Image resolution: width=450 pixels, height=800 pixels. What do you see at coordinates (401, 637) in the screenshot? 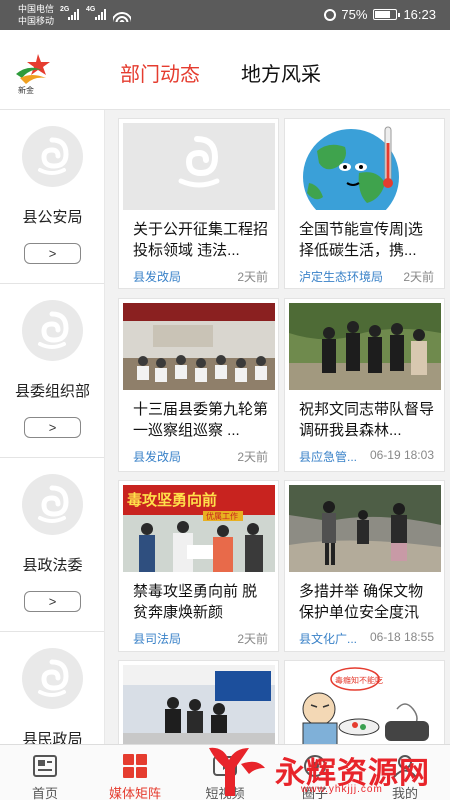
I see `article-time: 06-18 18:55` at bounding box center [401, 637].